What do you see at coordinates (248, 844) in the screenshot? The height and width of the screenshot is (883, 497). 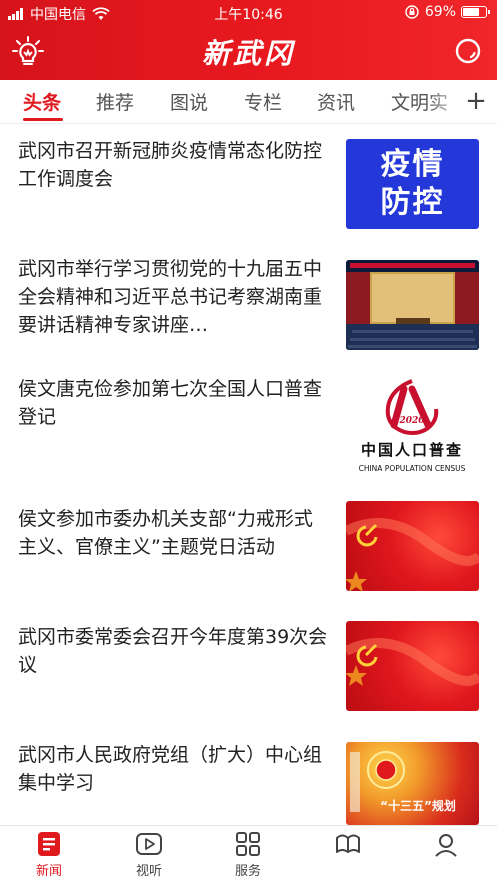 I see `grid-icon` at bounding box center [248, 844].